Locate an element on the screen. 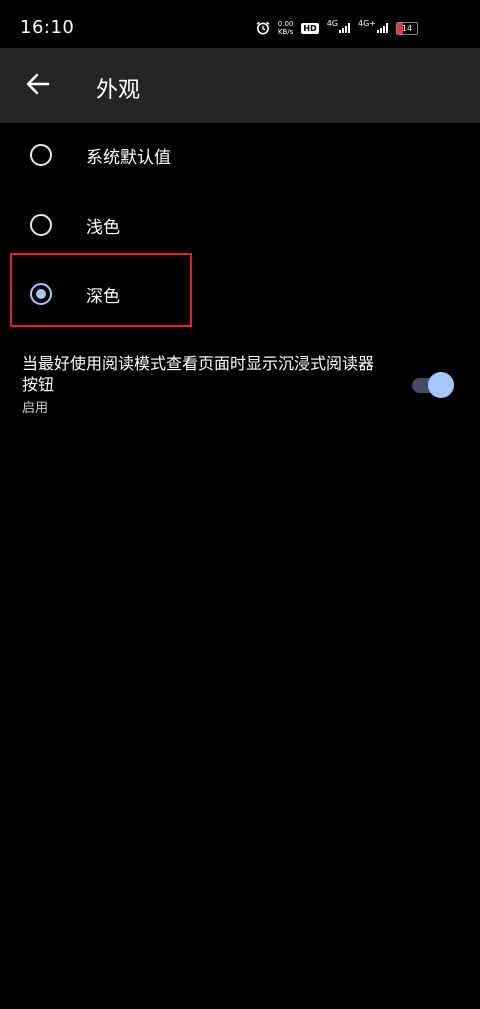 Image resolution: width=480 pixels, height=1009 pixels. radio-button-checked is located at coordinates (41, 294).